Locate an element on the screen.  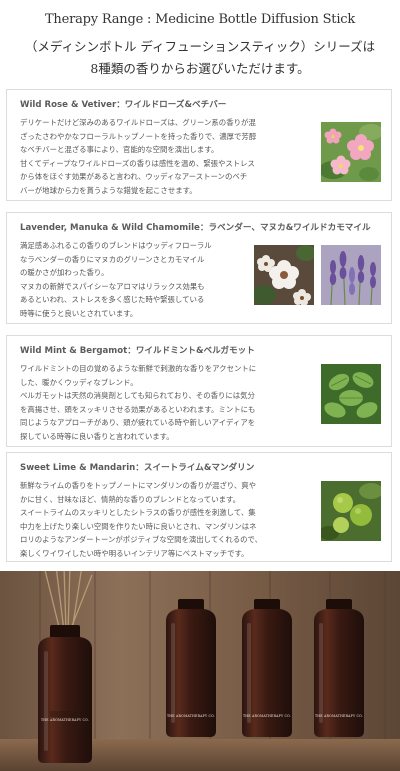
description-line: デリケートだけど深みのあるワイルドローズは、グリーン系の香りが混 is located at coordinates (138, 122).